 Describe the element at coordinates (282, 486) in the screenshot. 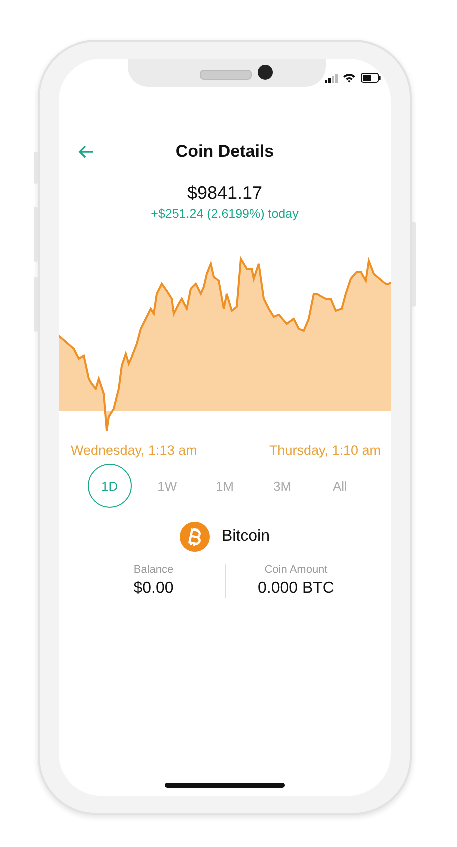

I see `range-tab: 3M` at that location.